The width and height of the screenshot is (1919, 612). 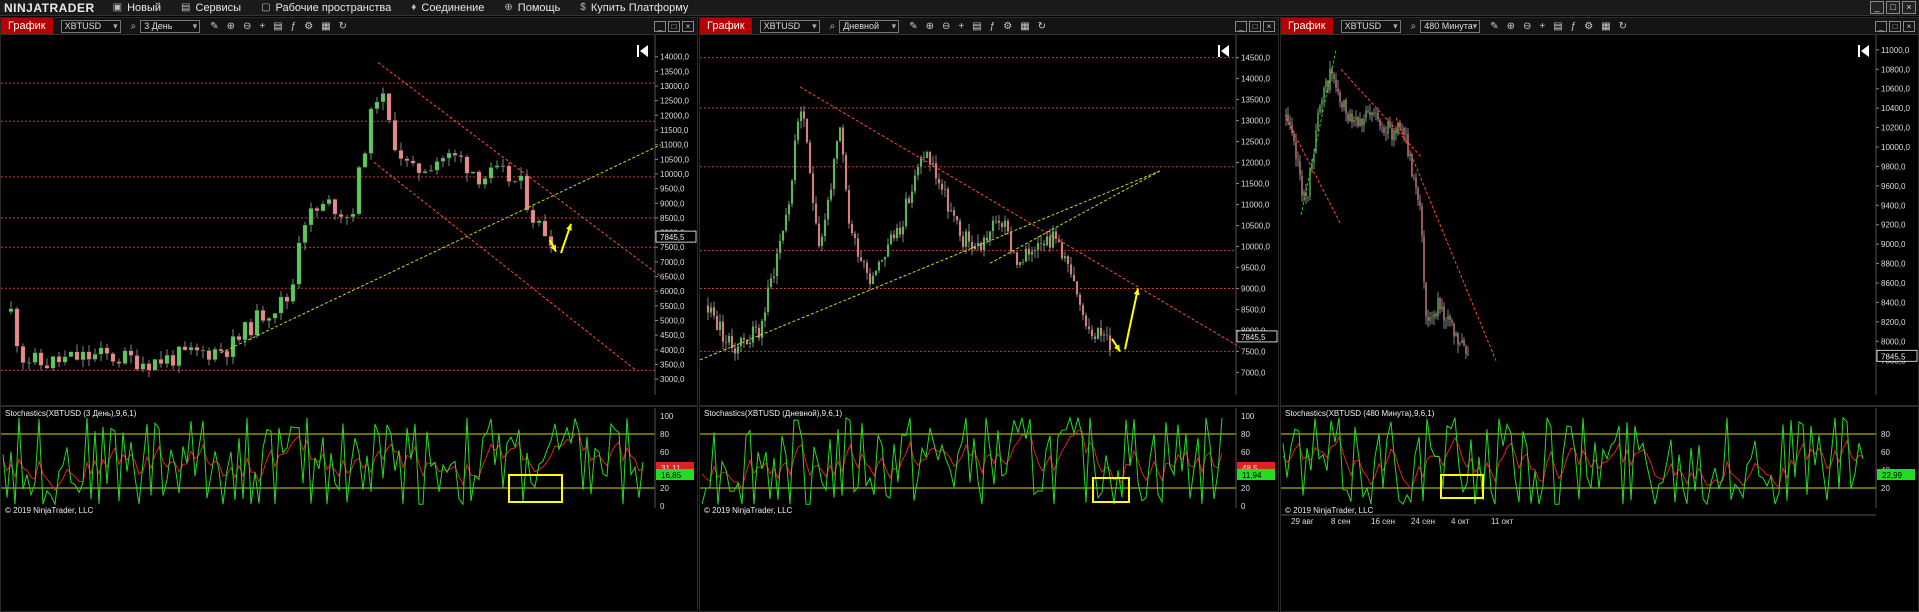 What do you see at coordinates (1243, 506) in the screenshot?
I see `stoch-tick-label: 0` at bounding box center [1243, 506].